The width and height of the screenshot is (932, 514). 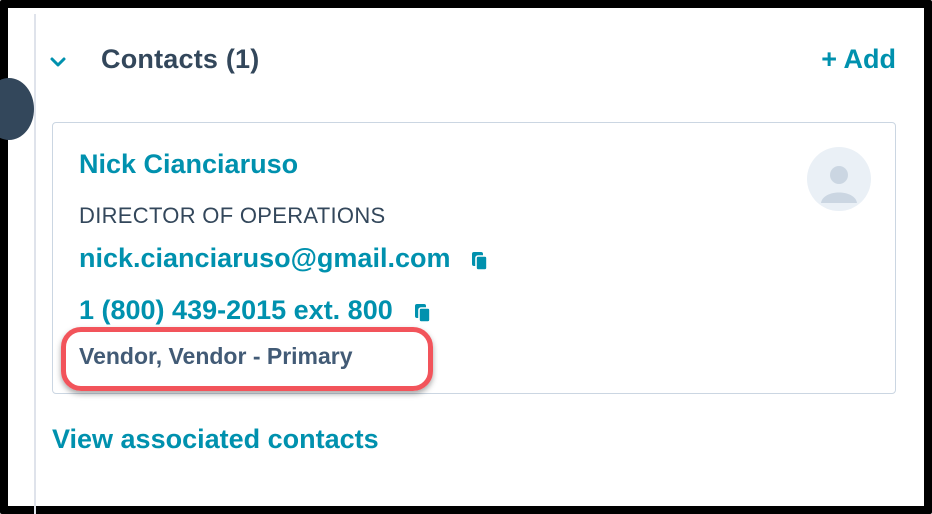 What do you see at coordinates (215, 439) in the screenshot?
I see `view-associated-contacts-link: View associated contacts` at bounding box center [215, 439].